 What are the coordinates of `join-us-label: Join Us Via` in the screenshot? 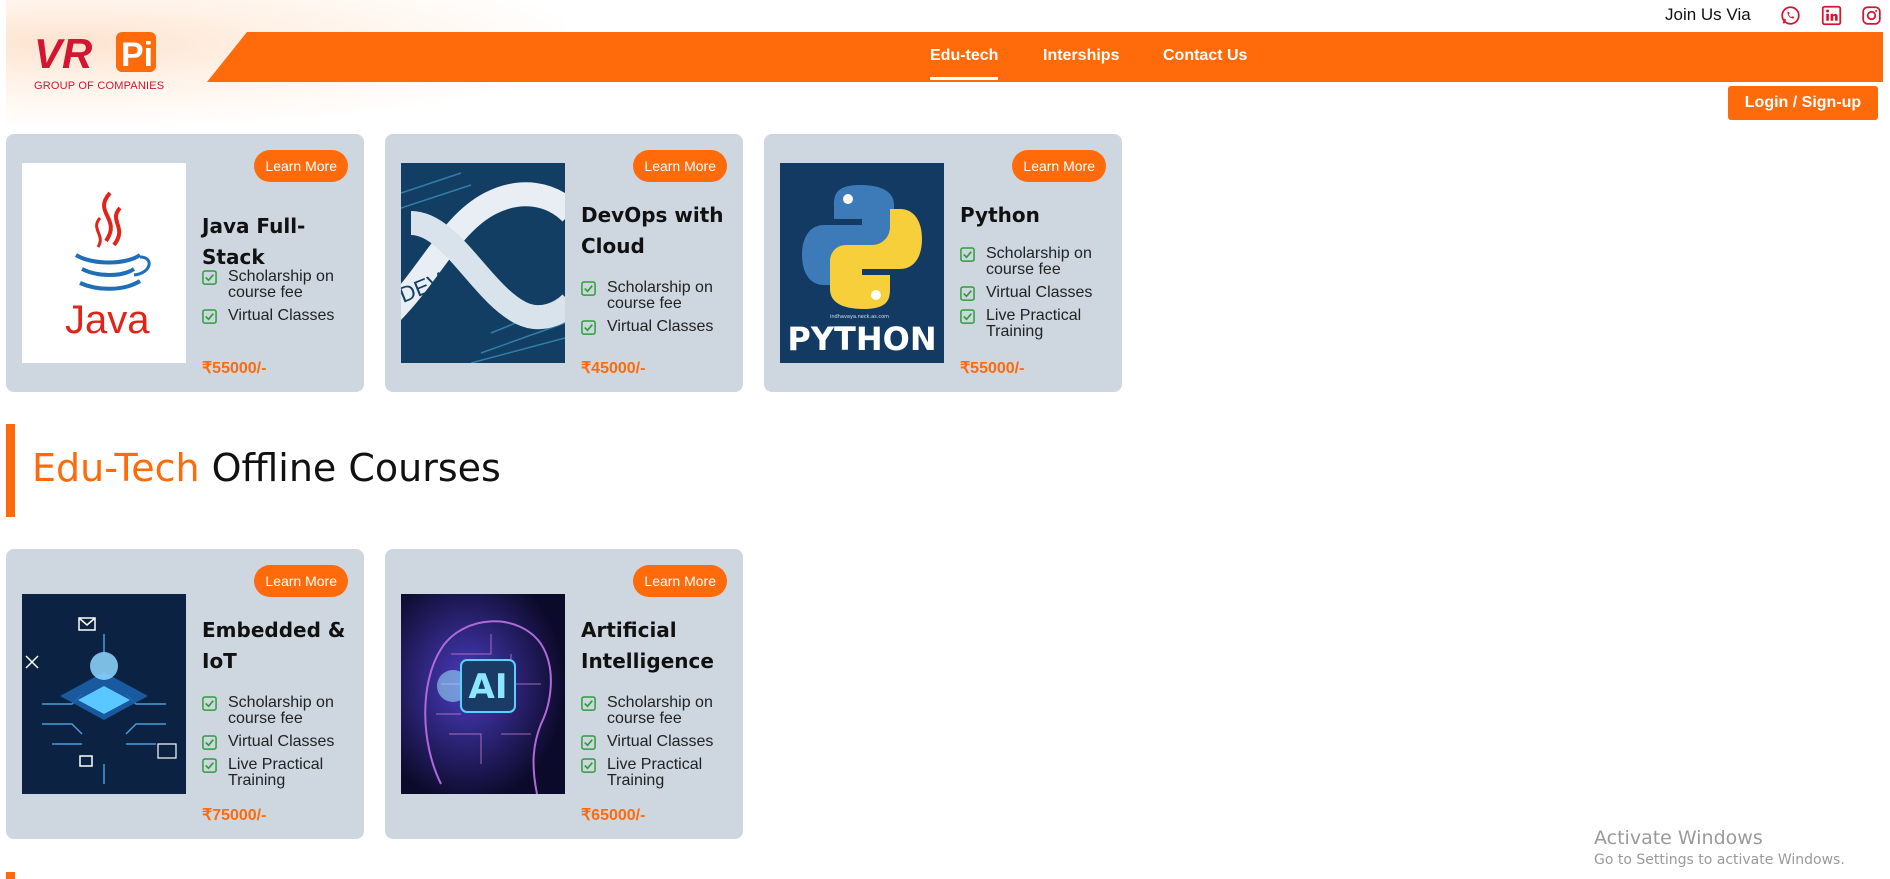 It's located at (1708, 14).